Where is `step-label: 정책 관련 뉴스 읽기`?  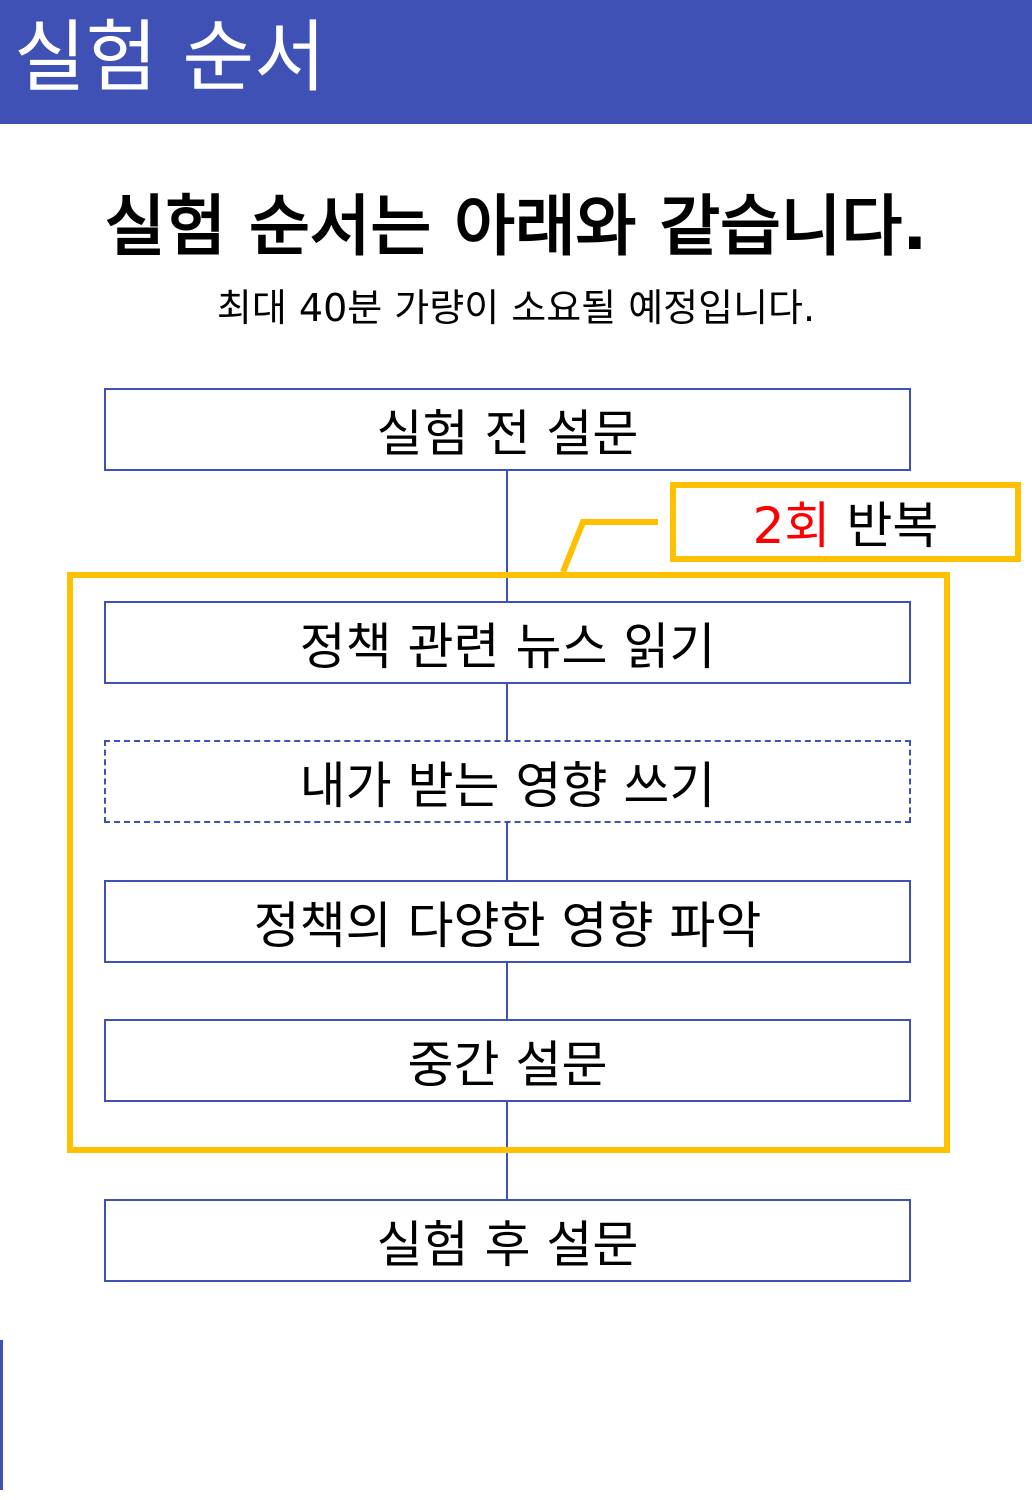
step-label: 정책 관련 뉴스 읽기 is located at coordinates (507, 646).